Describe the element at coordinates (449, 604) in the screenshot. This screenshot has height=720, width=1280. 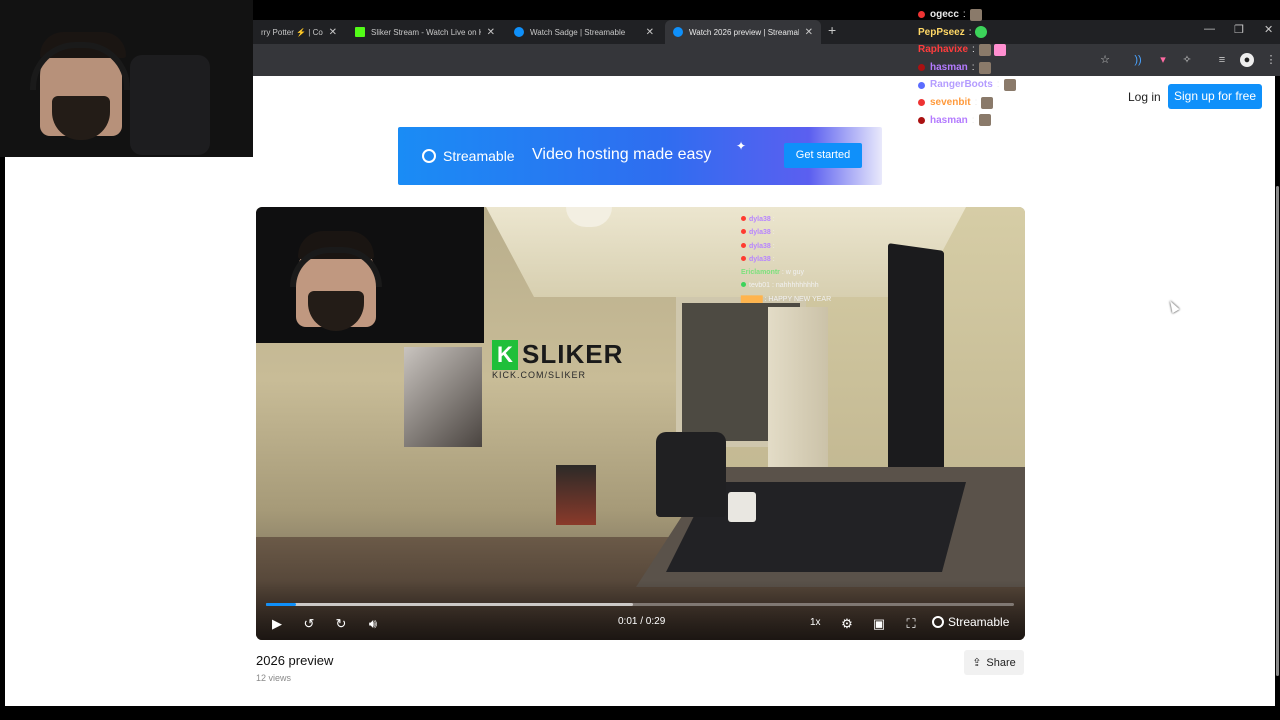
I see `progress-buffered` at that location.